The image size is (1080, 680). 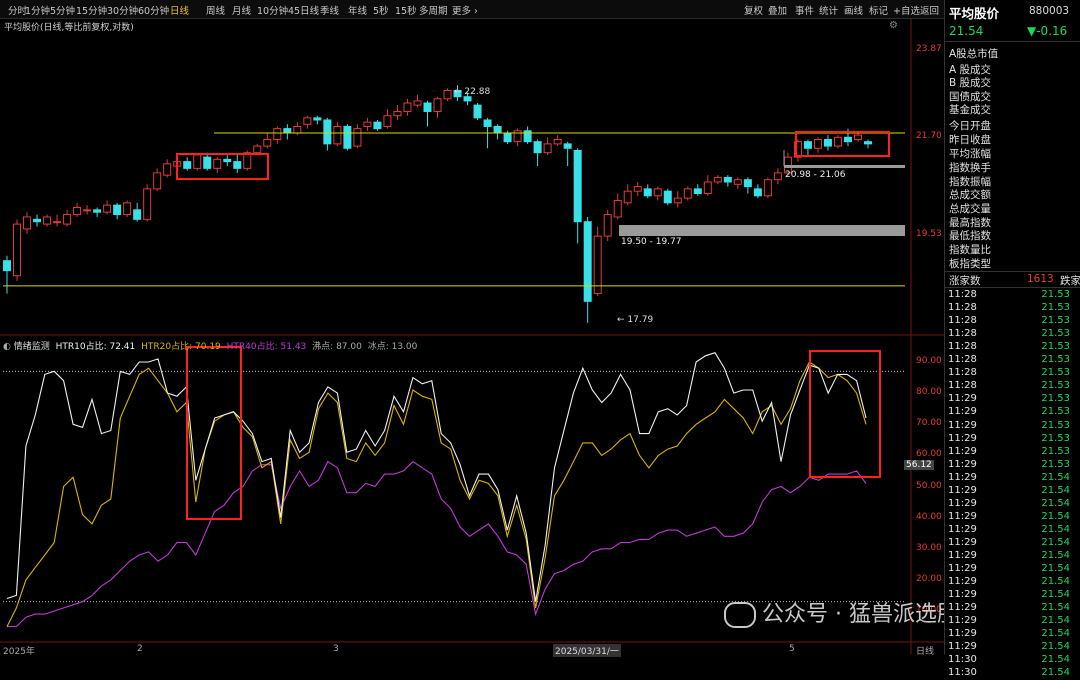 What do you see at coordinates (962, 660) in the screenshot?
I see `trade-time: 11:30` at bounding box center [962, 660].